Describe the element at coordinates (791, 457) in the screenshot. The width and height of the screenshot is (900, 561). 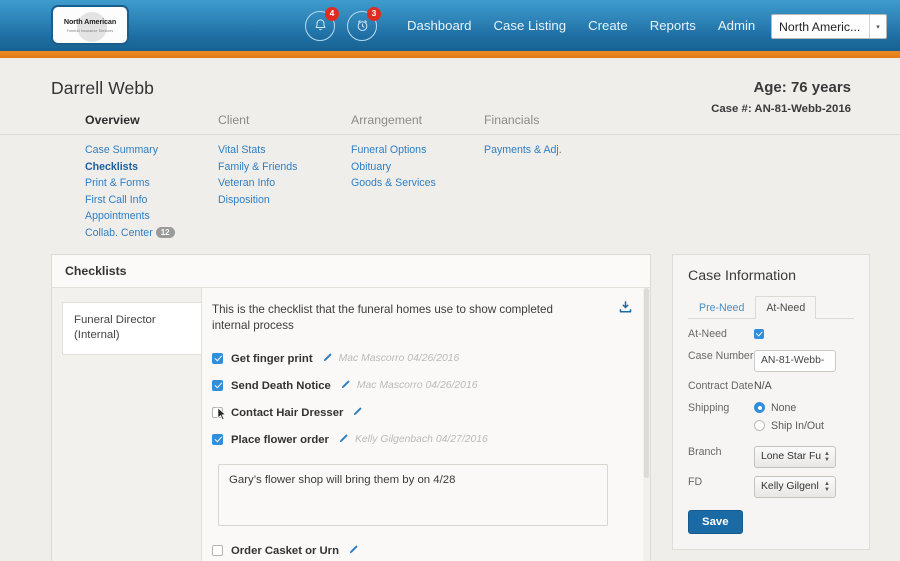
I see `branch-select-value: Lone Star Fu` at that location.